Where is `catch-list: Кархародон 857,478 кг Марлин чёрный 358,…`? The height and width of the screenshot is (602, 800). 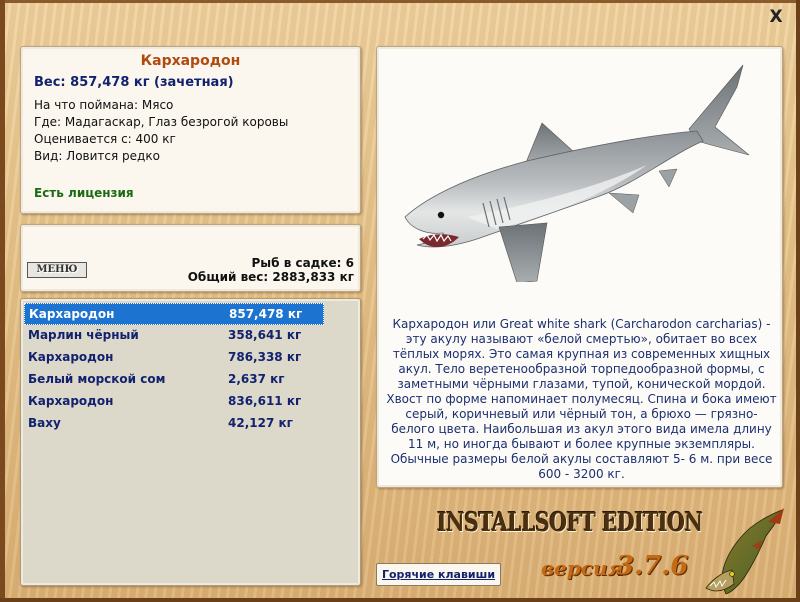 catch-list: Кархародон 857,478 кг Марлин чёрный 358,… is located at coordinates (174, 369).